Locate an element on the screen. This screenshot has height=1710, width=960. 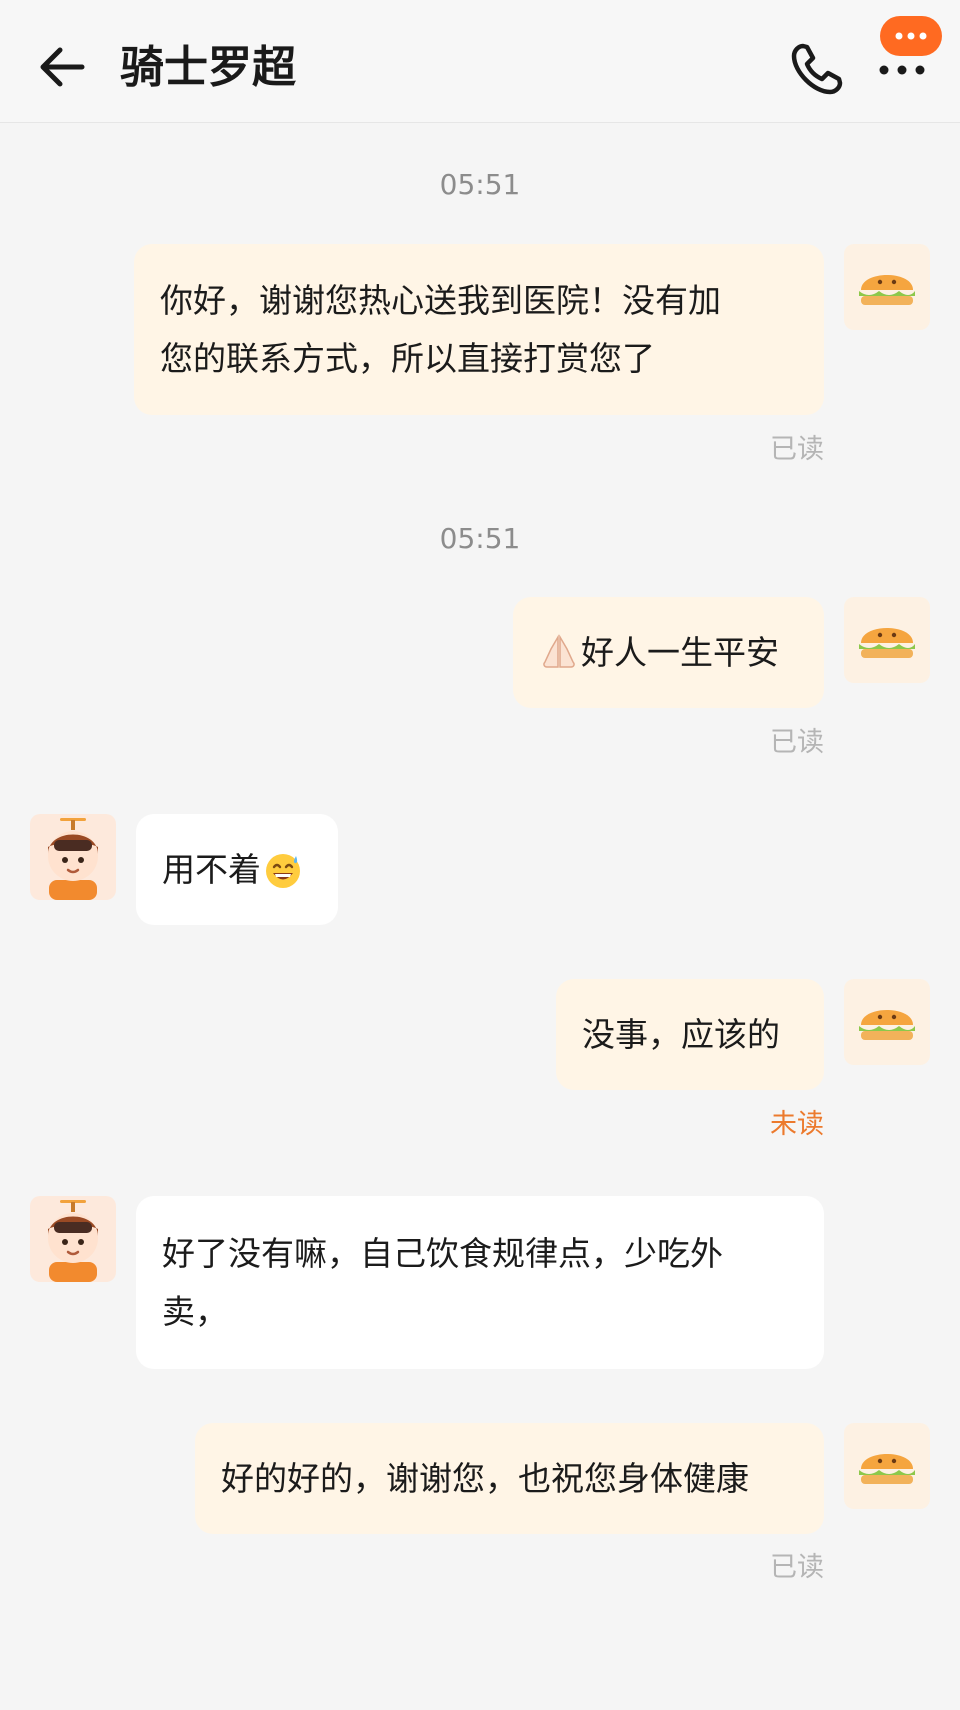
my-message-bubble: 你好，谢谢您热心送我到医院！没有加 您的联系方式，所以直接打赏您了 is located at coordinates (479, 329).